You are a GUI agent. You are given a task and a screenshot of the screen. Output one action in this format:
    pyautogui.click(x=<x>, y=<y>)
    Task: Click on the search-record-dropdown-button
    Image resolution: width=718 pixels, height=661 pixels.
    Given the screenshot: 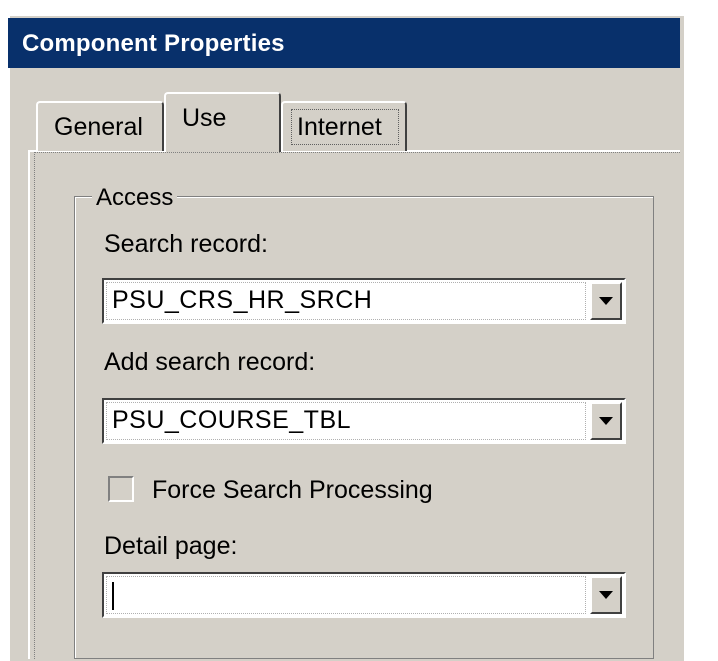 What is the action you would take?
    pyautogui.click(x=606, y=301)
    